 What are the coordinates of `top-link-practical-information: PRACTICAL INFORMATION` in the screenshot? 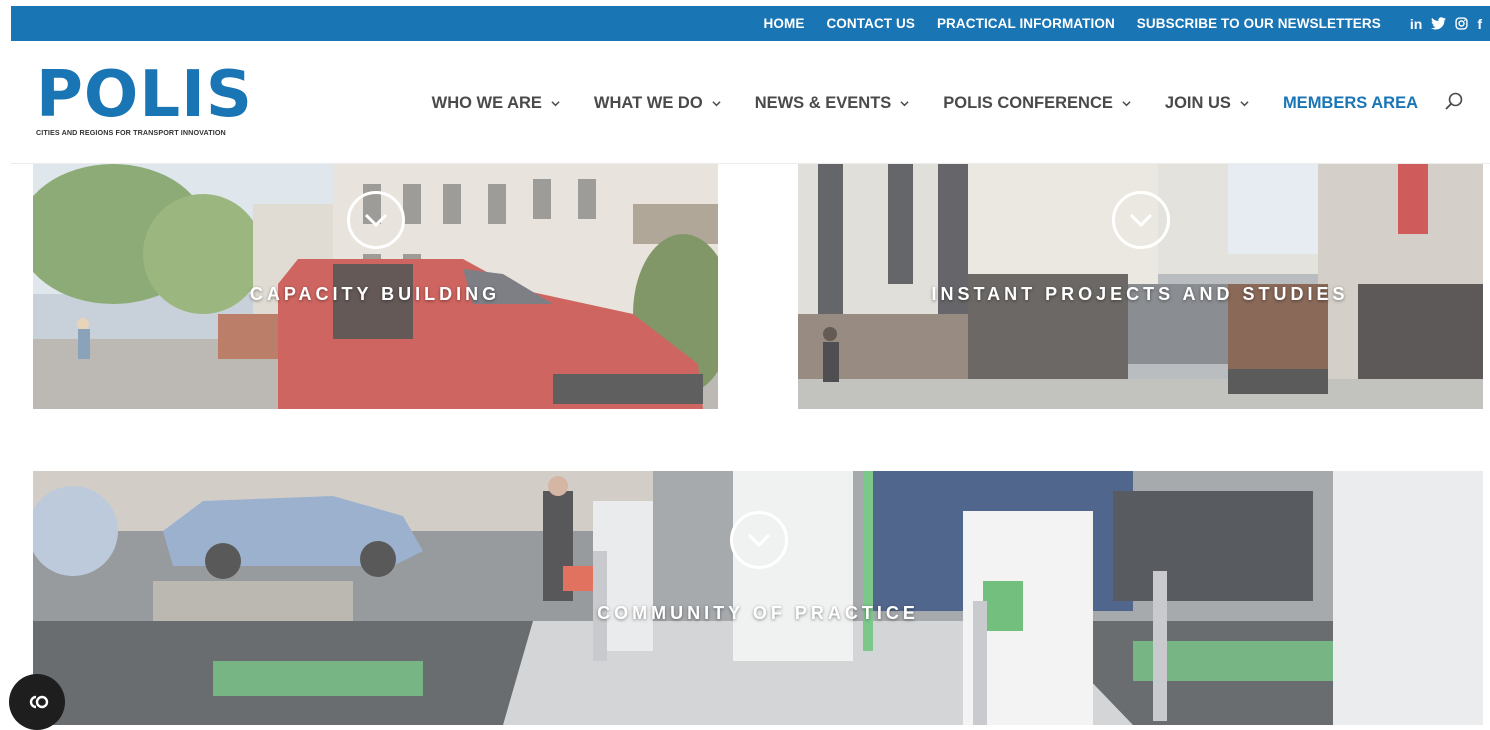 It's located at (1026, 23).